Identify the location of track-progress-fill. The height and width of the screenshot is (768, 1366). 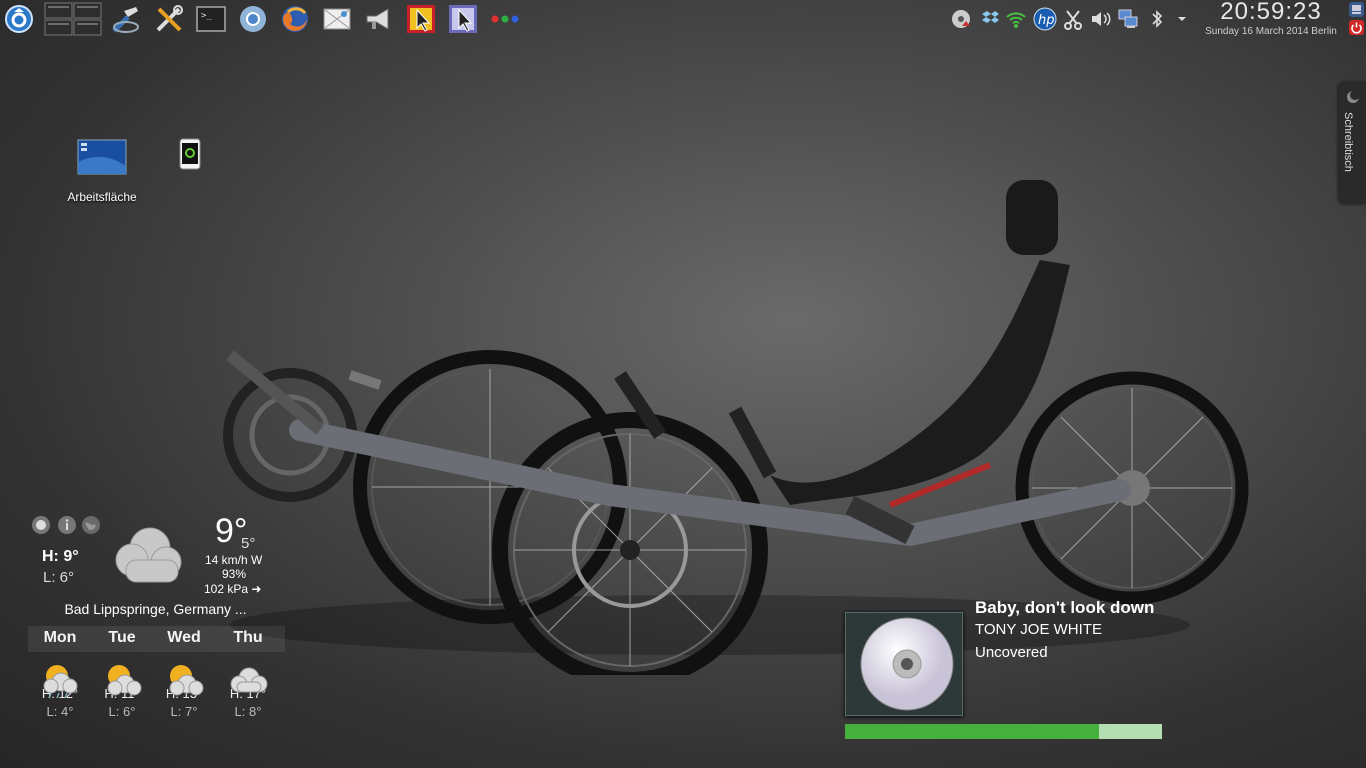
(972, 731).